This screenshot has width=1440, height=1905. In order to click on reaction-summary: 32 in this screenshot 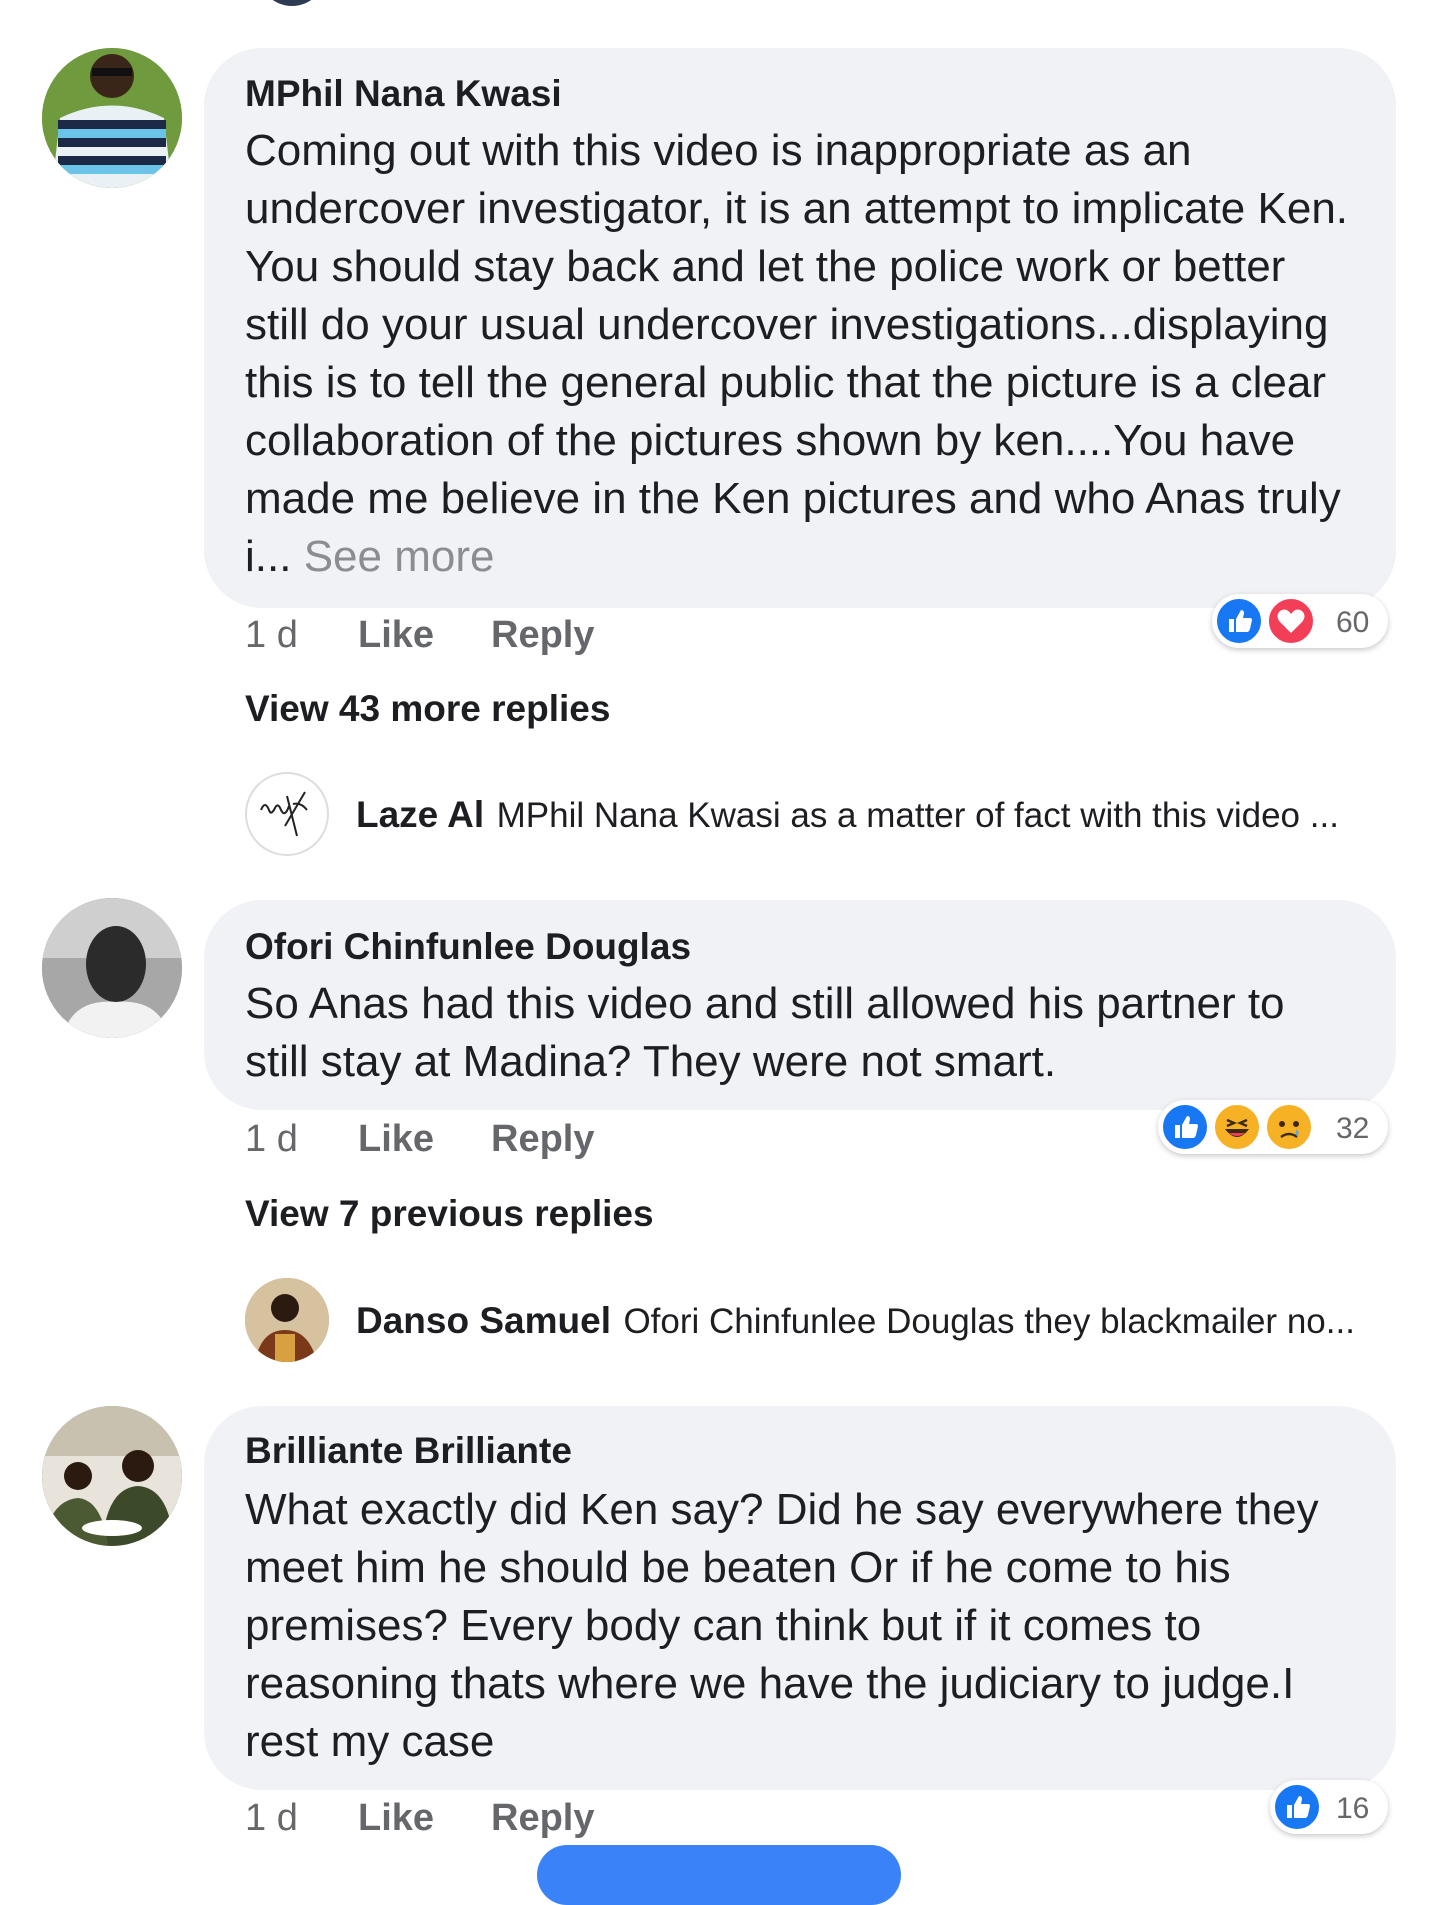, I will do `click(1273, 1127)`.